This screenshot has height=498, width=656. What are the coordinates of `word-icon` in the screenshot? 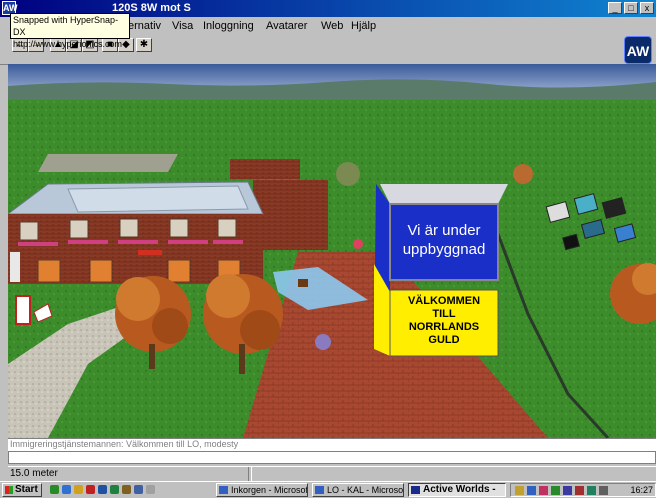 It's located at (102, 489).